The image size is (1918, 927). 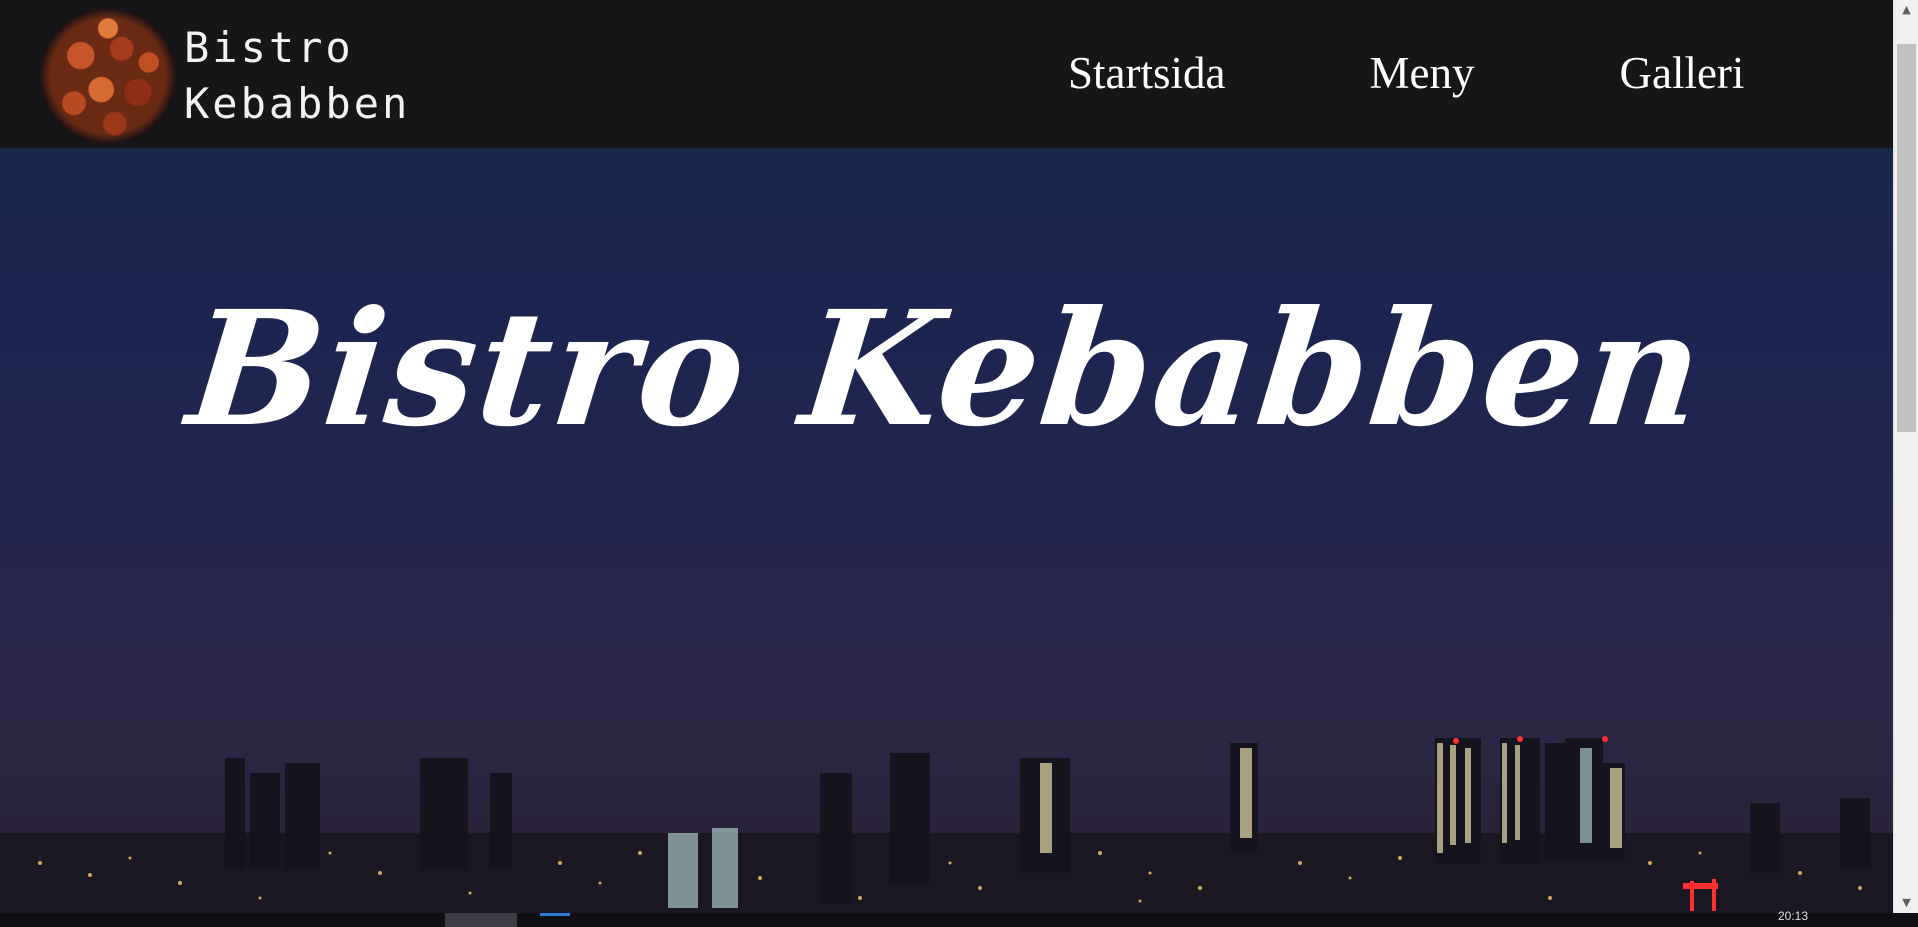 I want to click on nav-link-startsida: Startsida, so click(x=1146, y=73).